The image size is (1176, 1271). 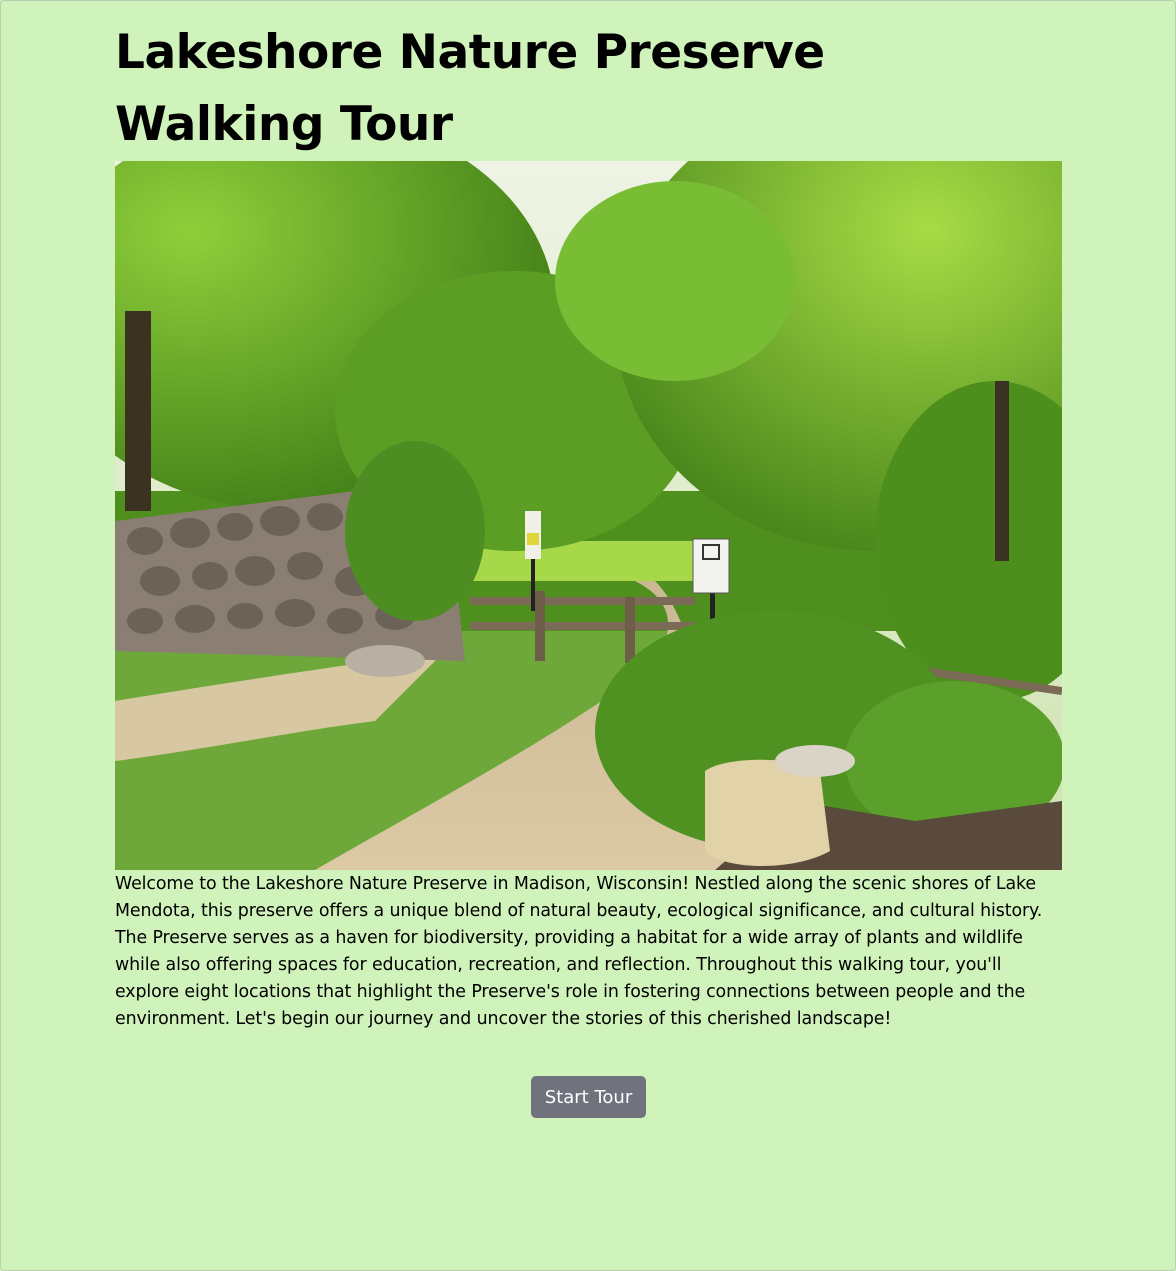 I want to click on page-title: Lakeshore Nature Preserve Walking Tour, so click(x=470, y=88).